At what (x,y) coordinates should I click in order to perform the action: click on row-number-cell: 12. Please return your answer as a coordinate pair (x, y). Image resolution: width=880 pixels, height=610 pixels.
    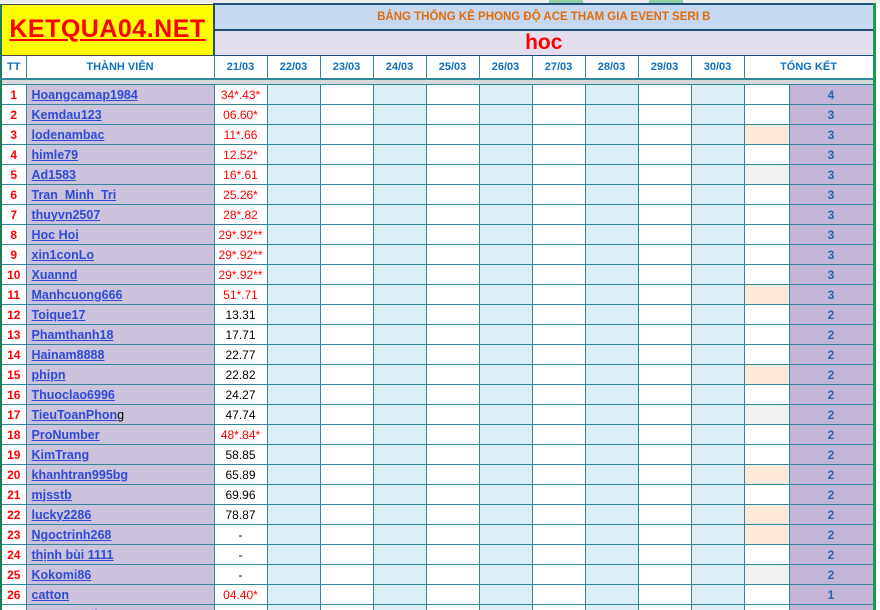
    Looking at the image, I should click on (13, 314).